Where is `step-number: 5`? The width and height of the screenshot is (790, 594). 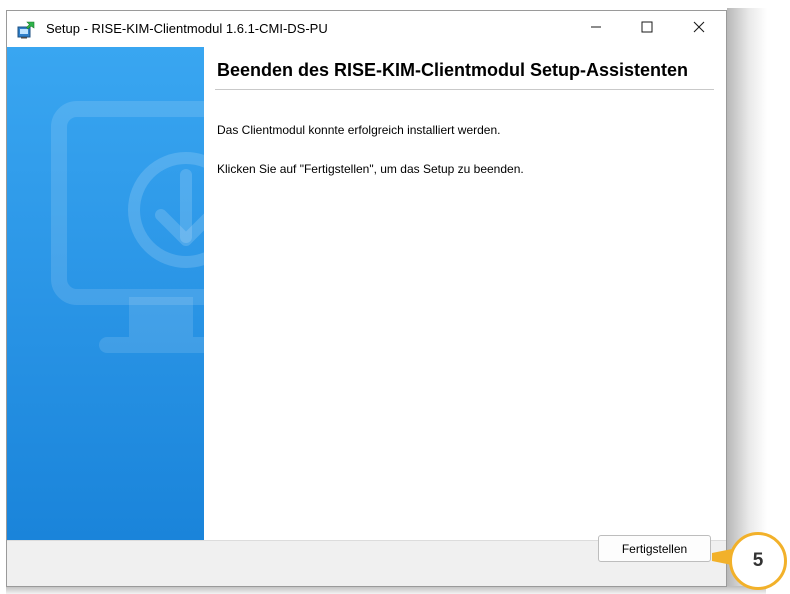 step-number: 5 is located at coordinates (758, 560).